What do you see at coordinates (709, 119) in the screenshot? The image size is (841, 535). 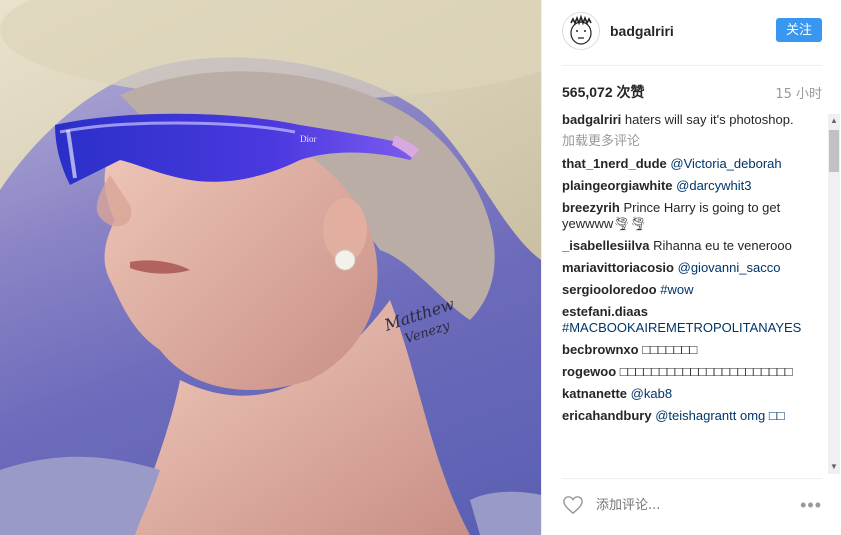 I see `caption-text: haters will say it's photoshop.` at bounding box center [709, 119].